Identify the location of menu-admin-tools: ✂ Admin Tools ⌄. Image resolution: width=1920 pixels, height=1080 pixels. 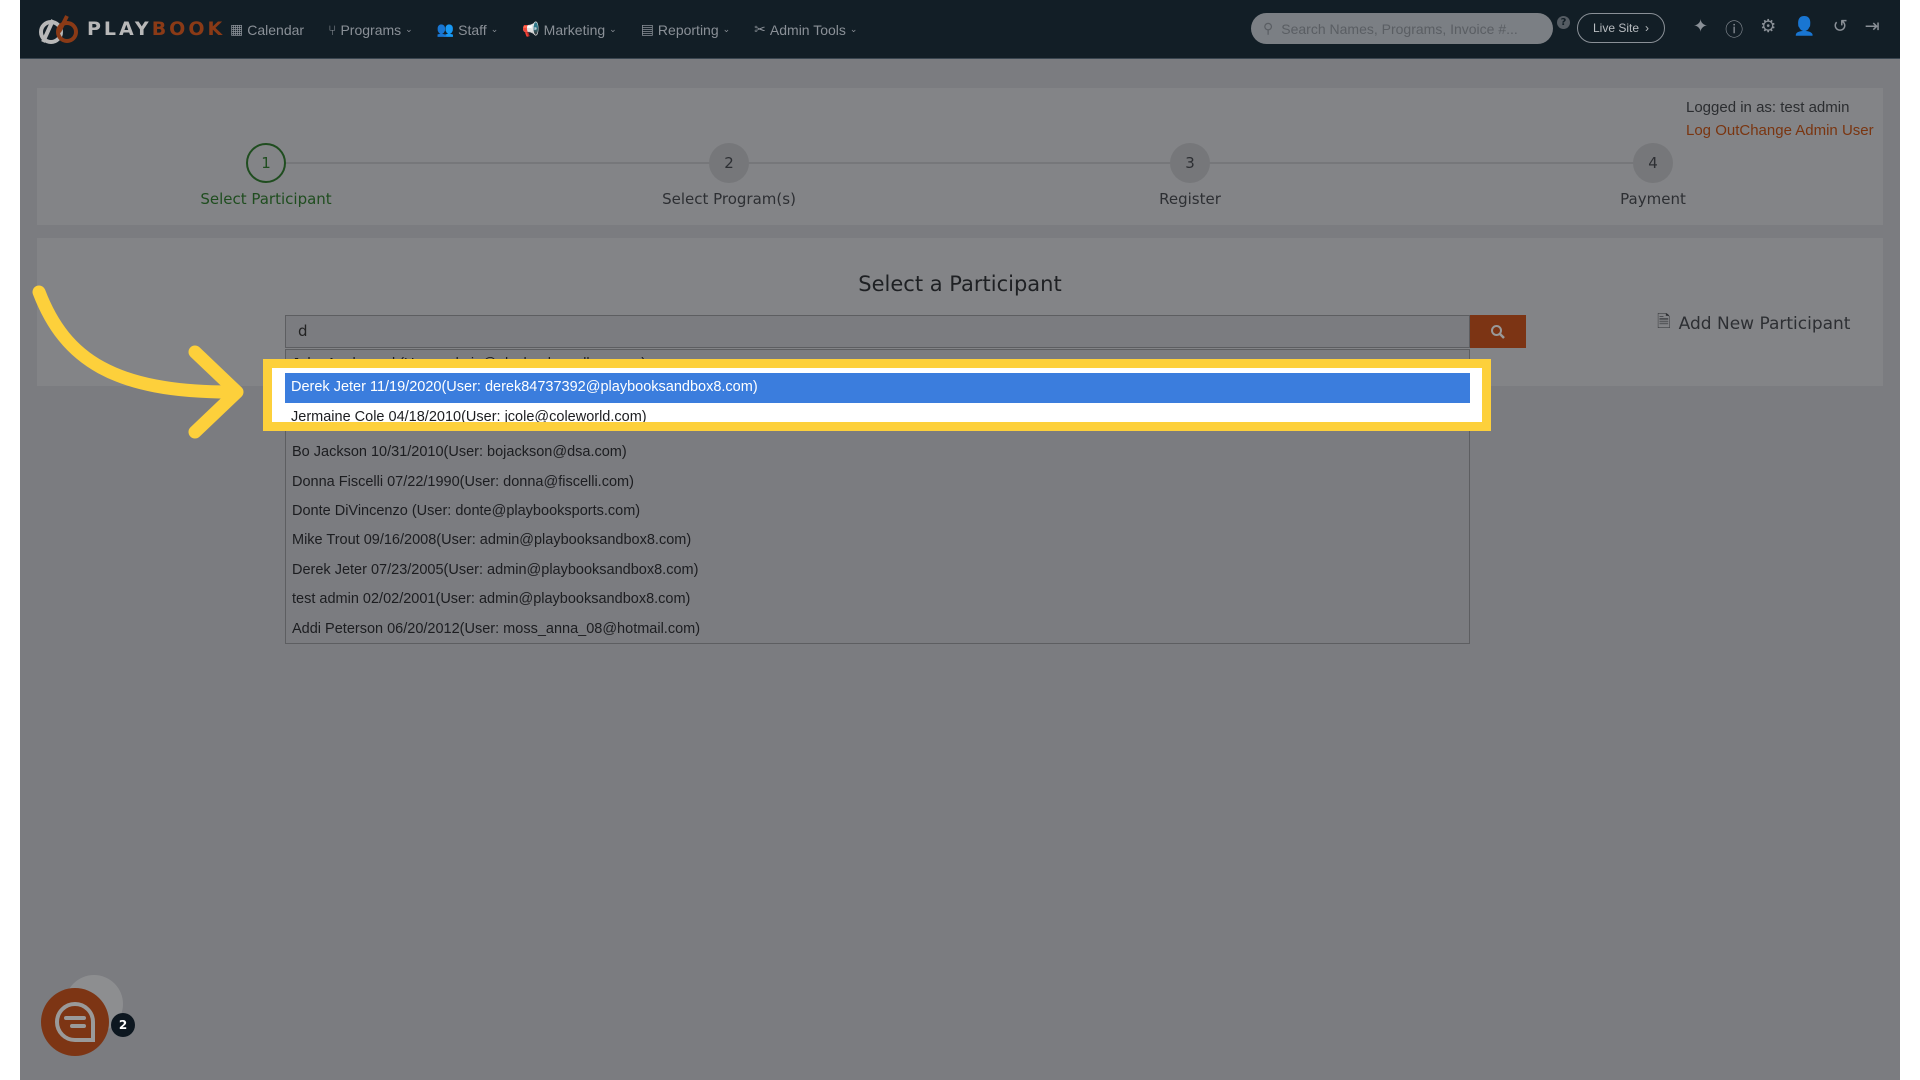
(805, 29).